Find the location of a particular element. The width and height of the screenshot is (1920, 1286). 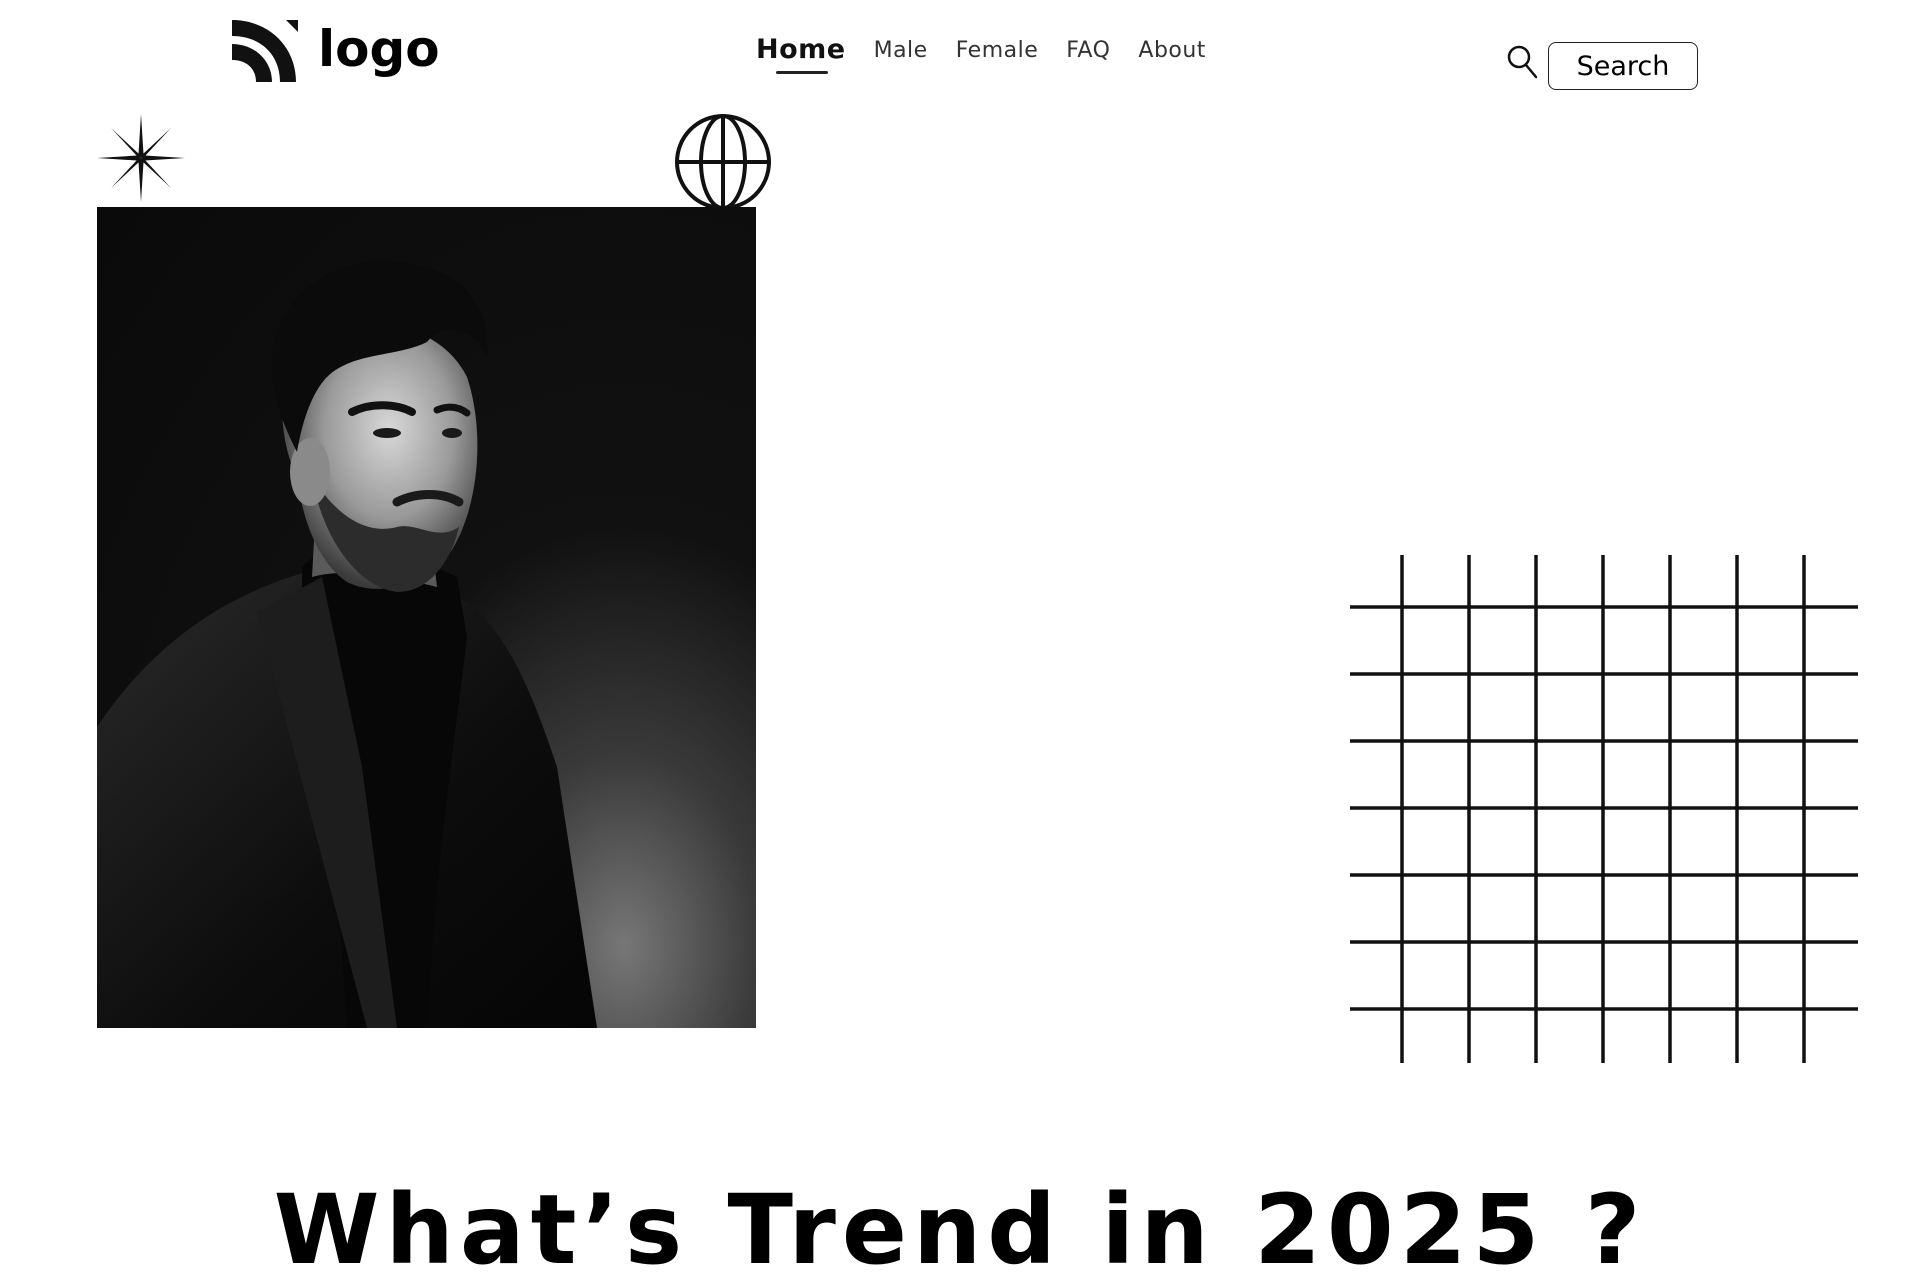

nav-item-label: About is located at coordinates (1172, 50).